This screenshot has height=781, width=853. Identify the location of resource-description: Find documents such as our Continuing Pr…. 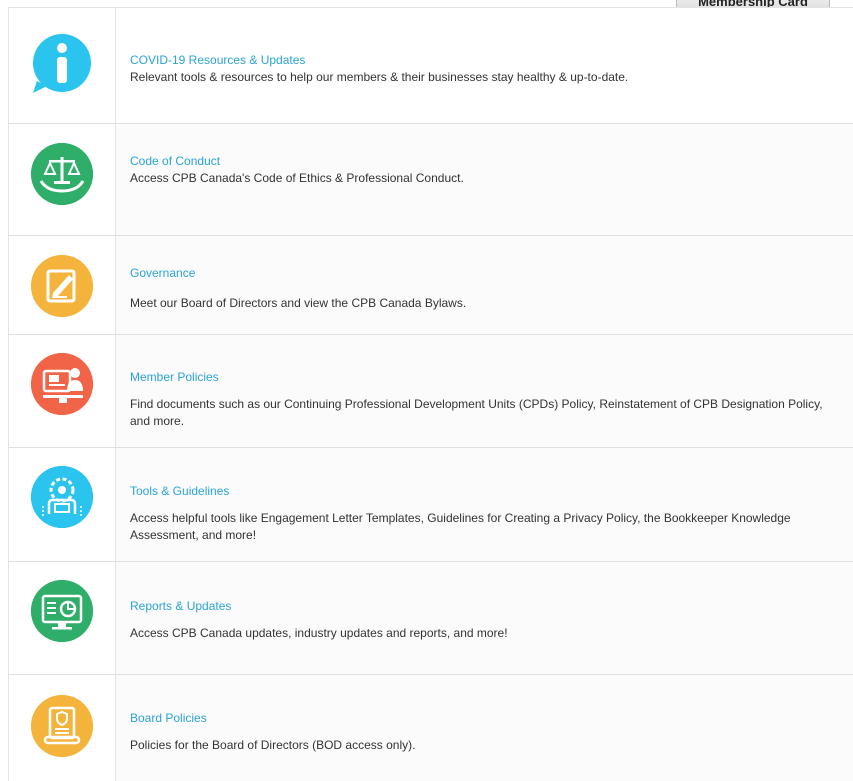
(476, 412).